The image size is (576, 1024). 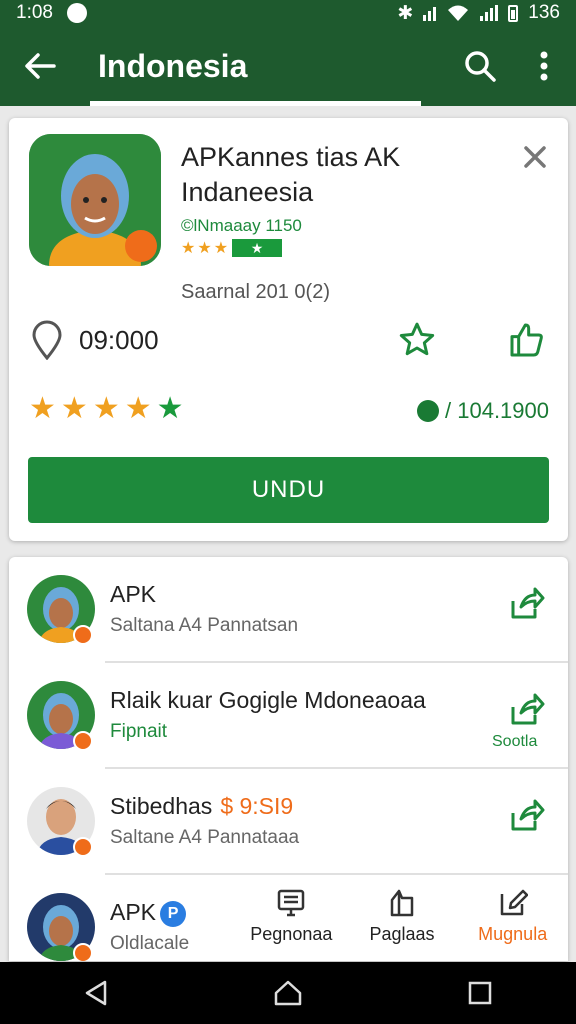 What do you see at coordinates (514, 902) in the screenshot?
I see `edit-icon` at bounding box center [514, 902].